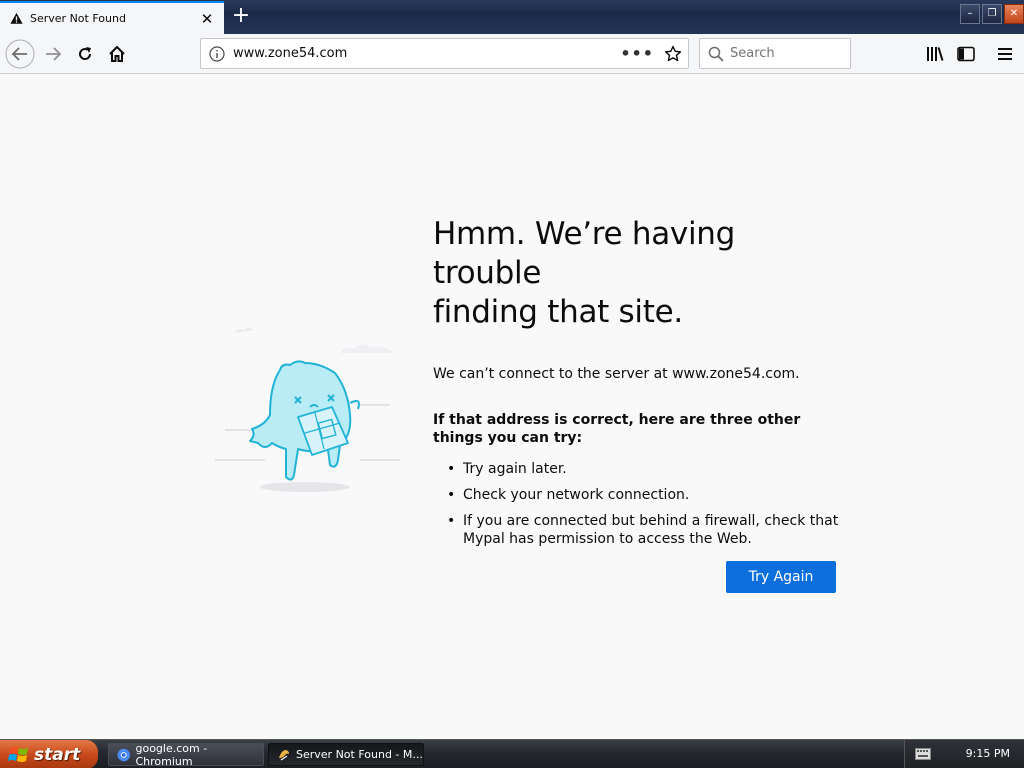  I want to click on taskbar-item-chromium: google.com - Chromium, so click(186, 754).